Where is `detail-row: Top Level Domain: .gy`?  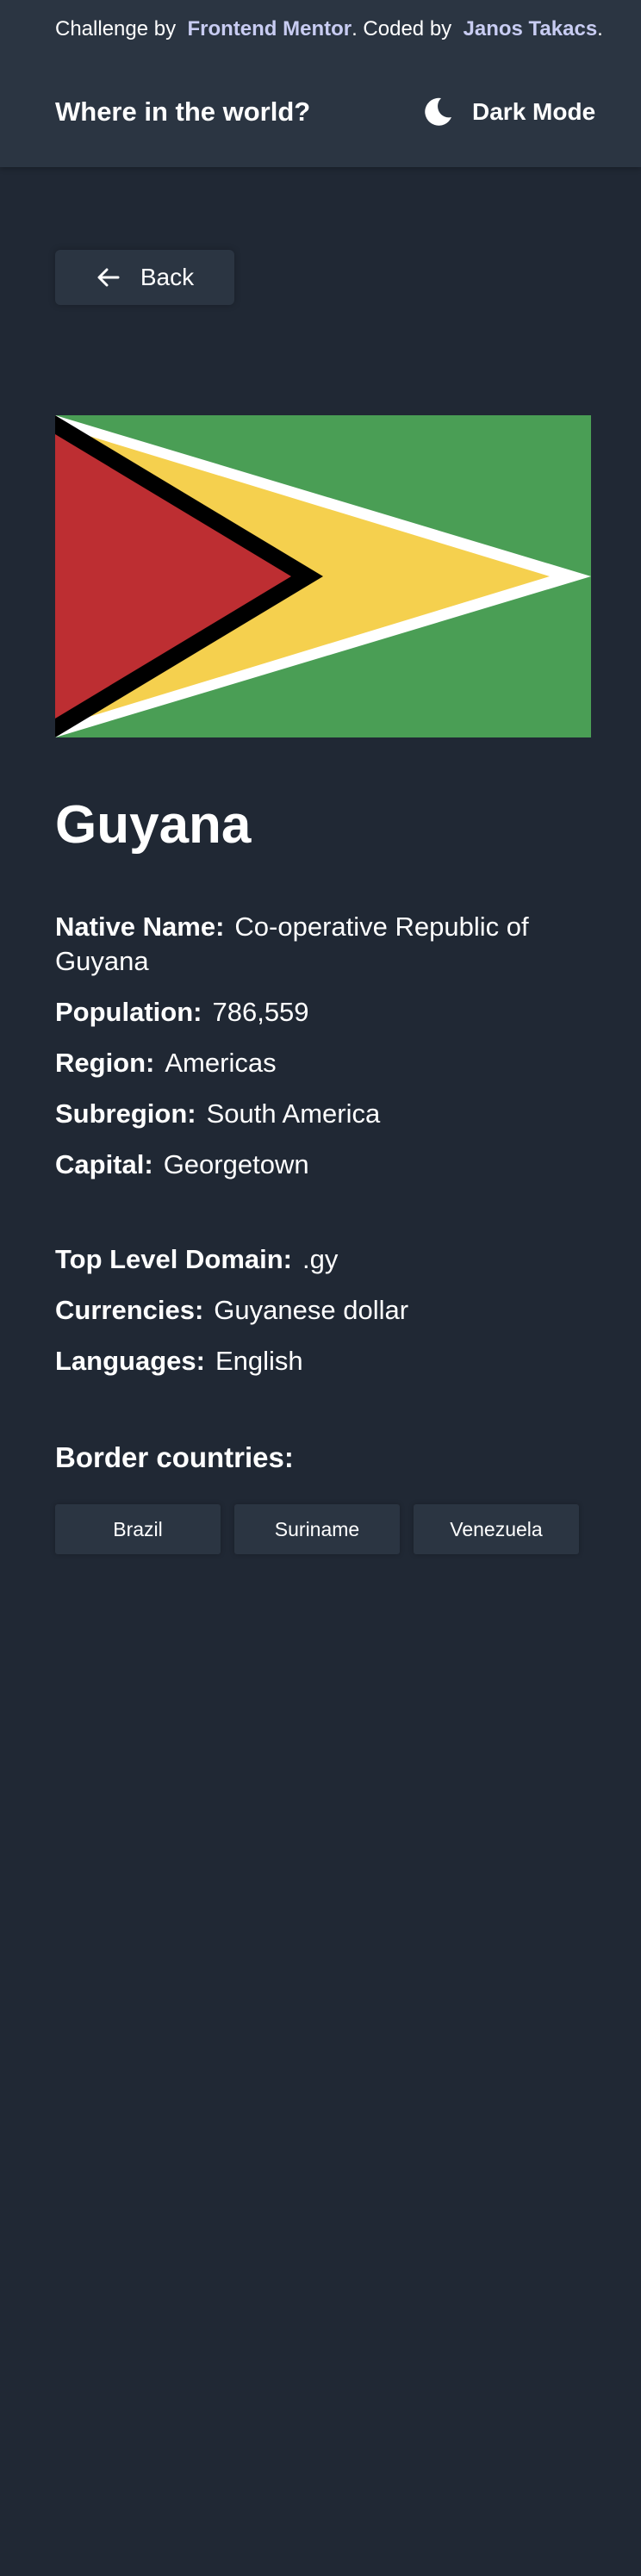 detail-row: Top Level Domain: .gy is located at coordinates (322, 1259).